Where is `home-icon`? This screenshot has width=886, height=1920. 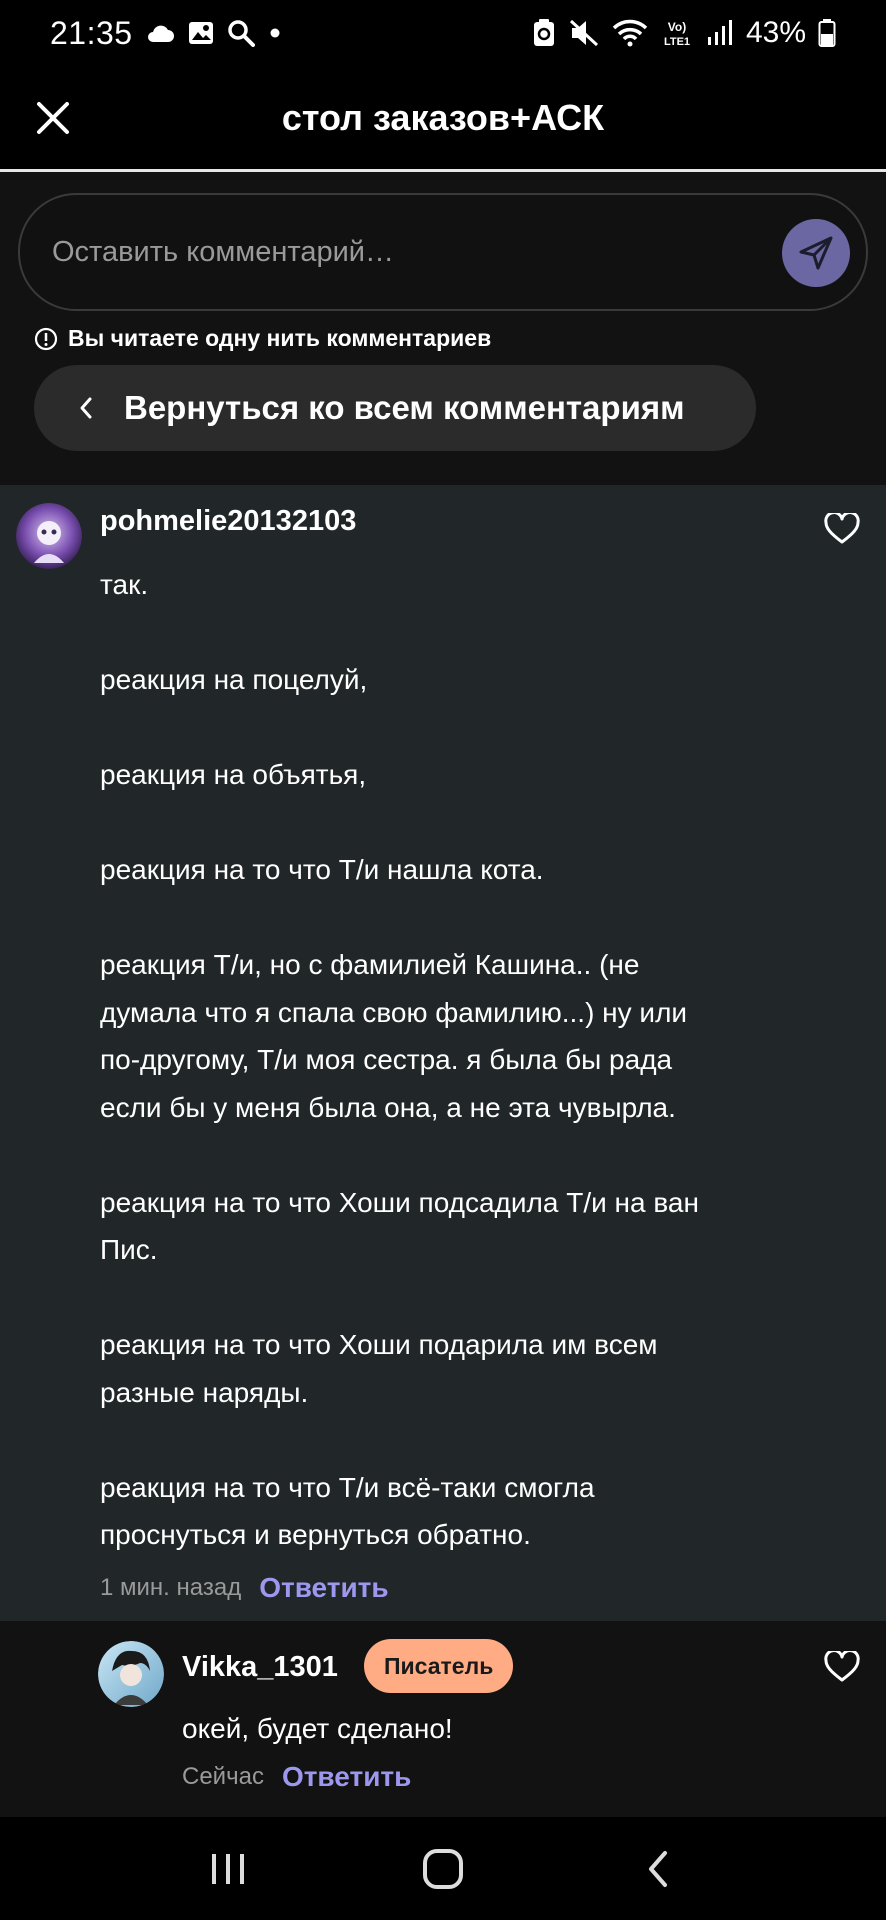
home-icon is located at coordinates (442, 1868).